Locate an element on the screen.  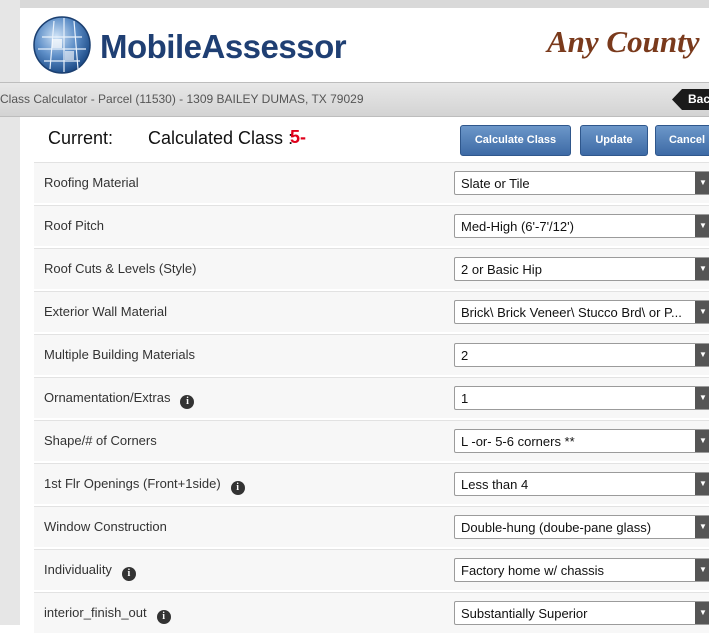
form-row: Roofing Material Slate or Tile ▼ is located at coordinates (371, 182).